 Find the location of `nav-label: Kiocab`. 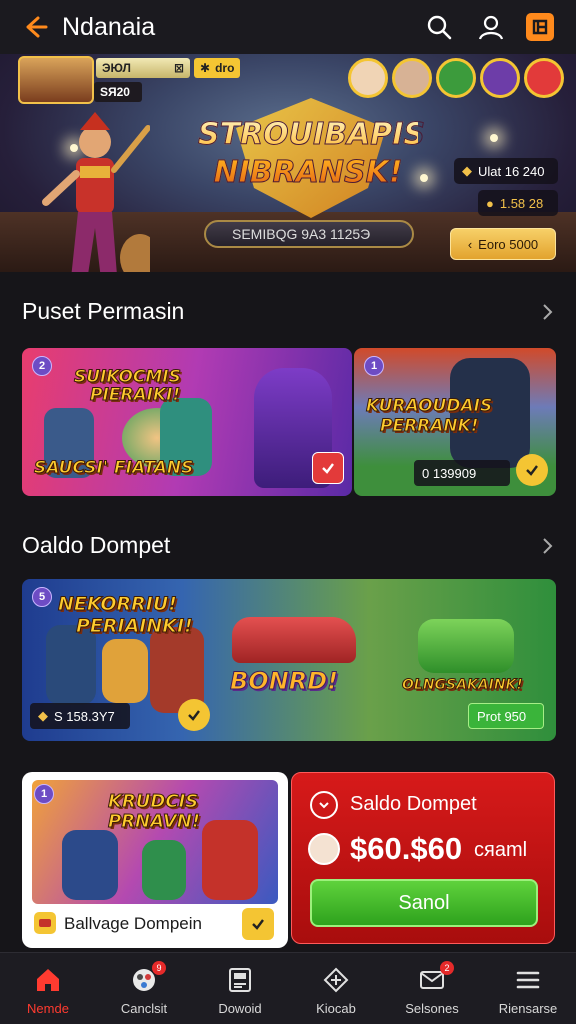

nav-label: Kiocab is located at coordinates (336, 1008).